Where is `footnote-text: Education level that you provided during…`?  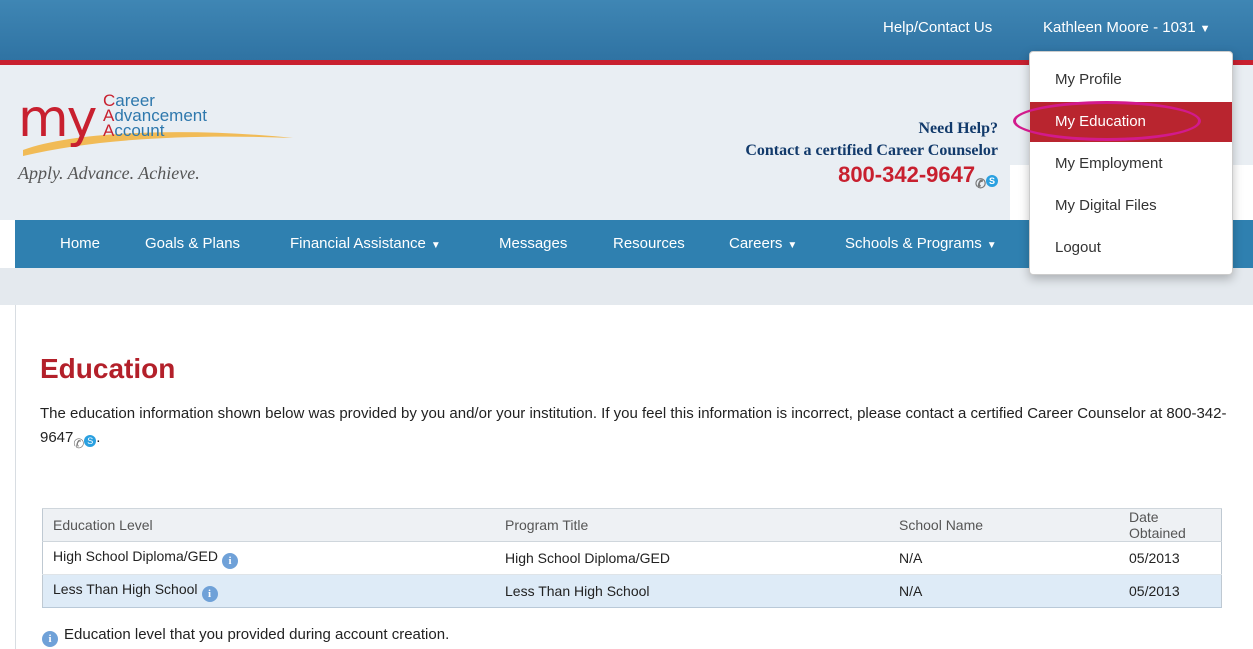
footnote-text: Education level that you provided during… is located at coordinates (257, 634).